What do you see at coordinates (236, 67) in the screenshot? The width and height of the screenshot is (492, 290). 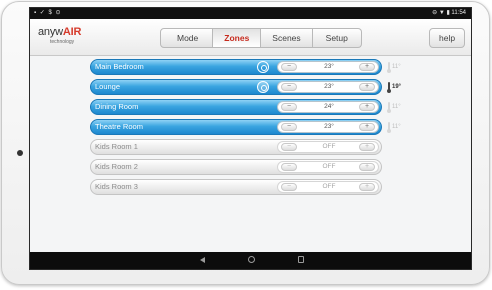 I see `zone-row-main-bedroom: Main Bedroom − 23° +` at bounding box center [236, 67].